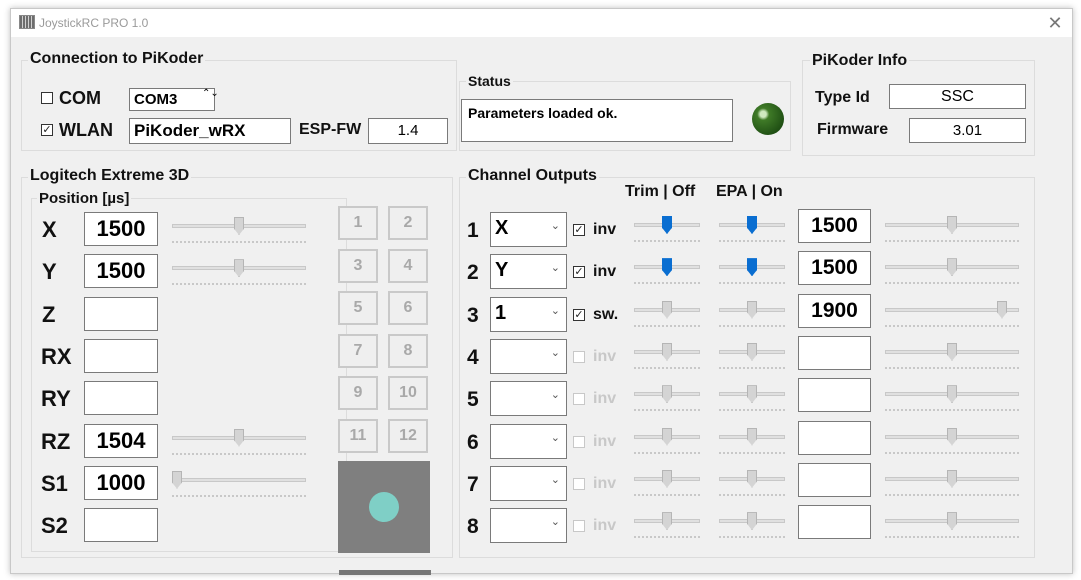 The height and width of the screenshot is (580, 1081). What do you see at coordinates (579, 399) in the screenshot?
I see `channel-5-option-checkbox` at bounding box center [579, 399].